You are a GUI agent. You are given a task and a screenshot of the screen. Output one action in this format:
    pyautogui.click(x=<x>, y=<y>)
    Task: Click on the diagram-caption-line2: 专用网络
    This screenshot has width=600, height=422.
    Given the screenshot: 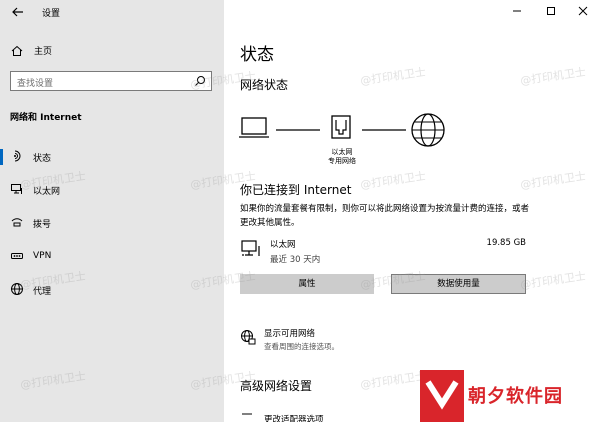 What is the action you would take?
    pyautogui.click(x=342, y=161)
    